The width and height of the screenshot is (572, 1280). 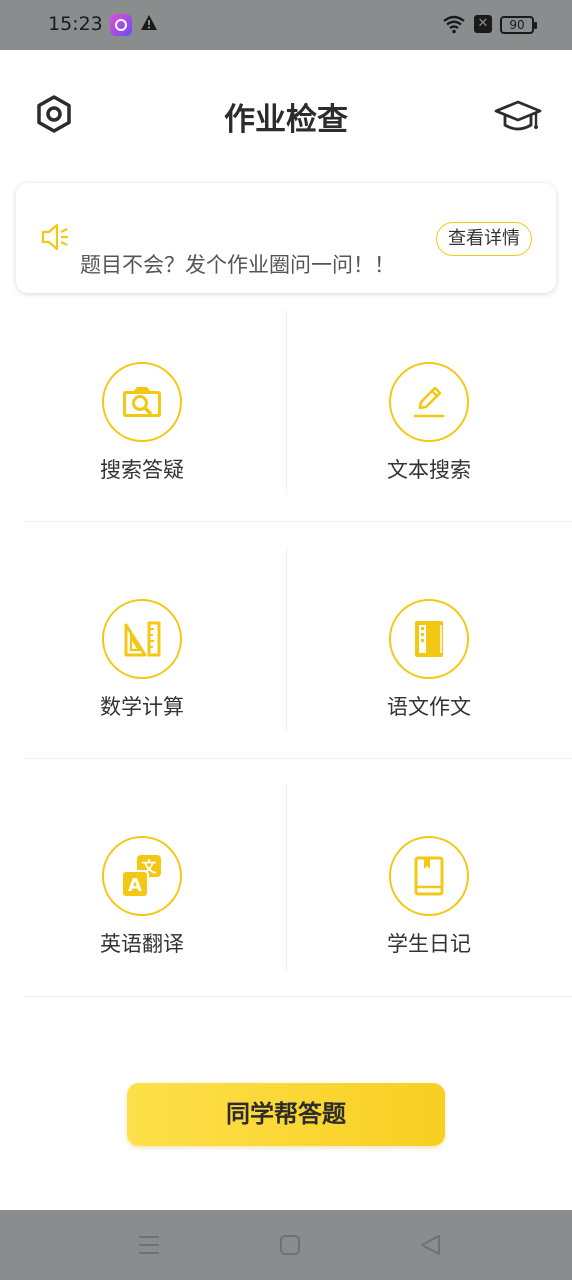 I want to click on feature-math-calc: 数学计算, so click(x=142, y=652).